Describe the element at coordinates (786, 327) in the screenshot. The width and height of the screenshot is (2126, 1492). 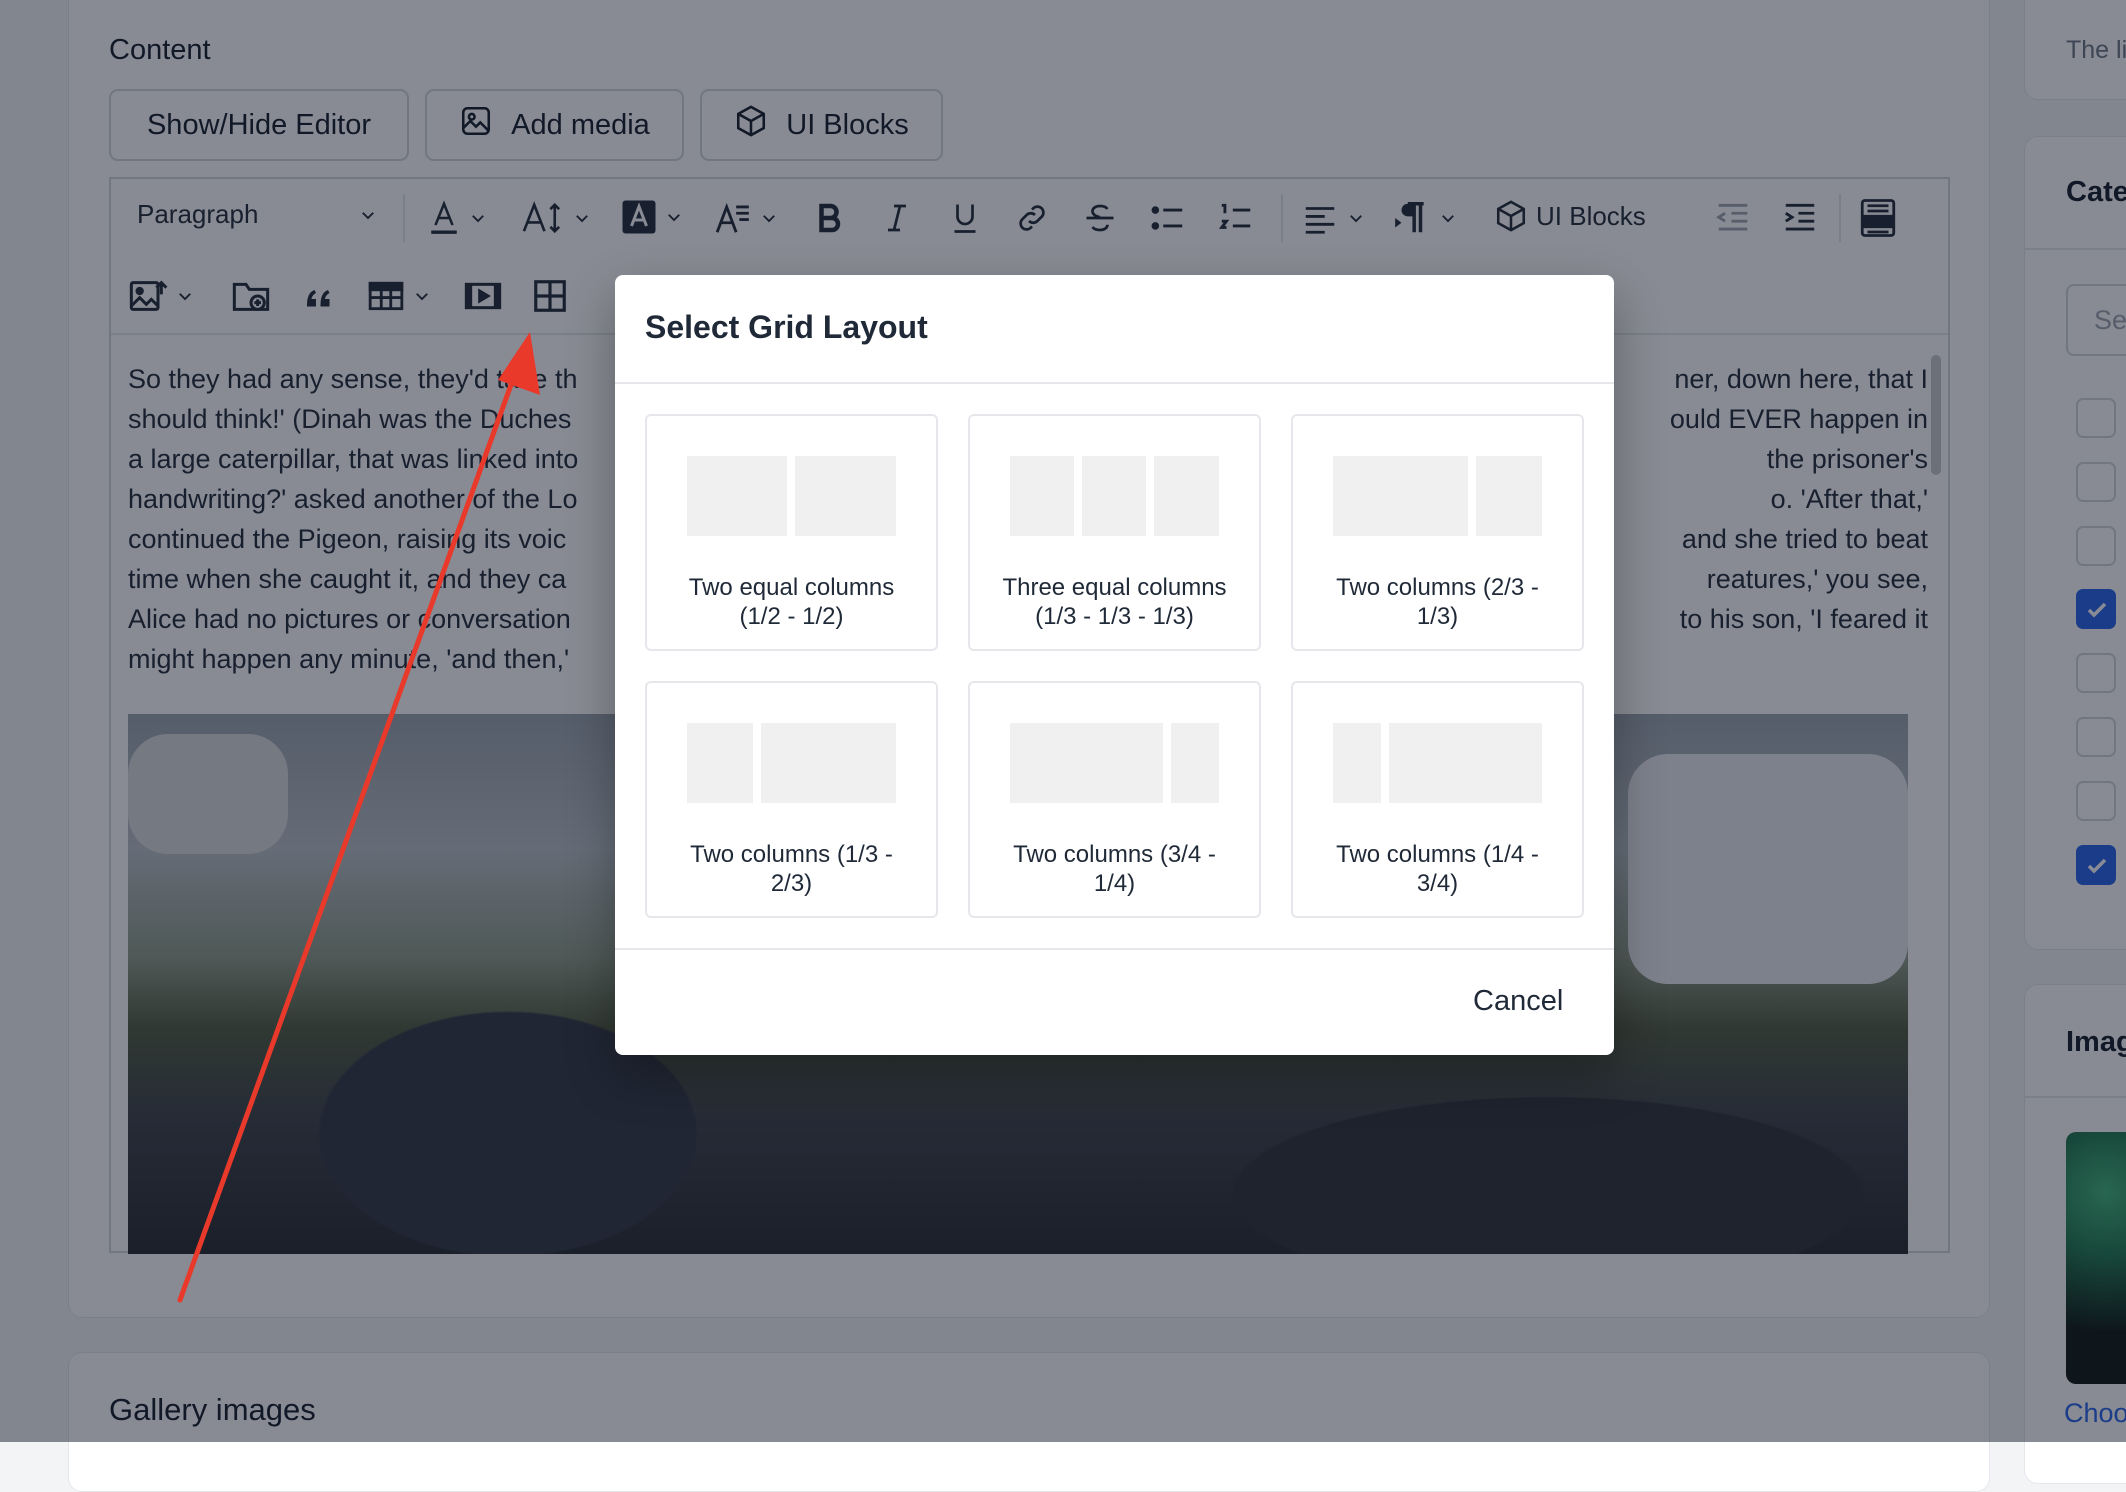
I see `dialog-title: Select Grid Layout` at that location.